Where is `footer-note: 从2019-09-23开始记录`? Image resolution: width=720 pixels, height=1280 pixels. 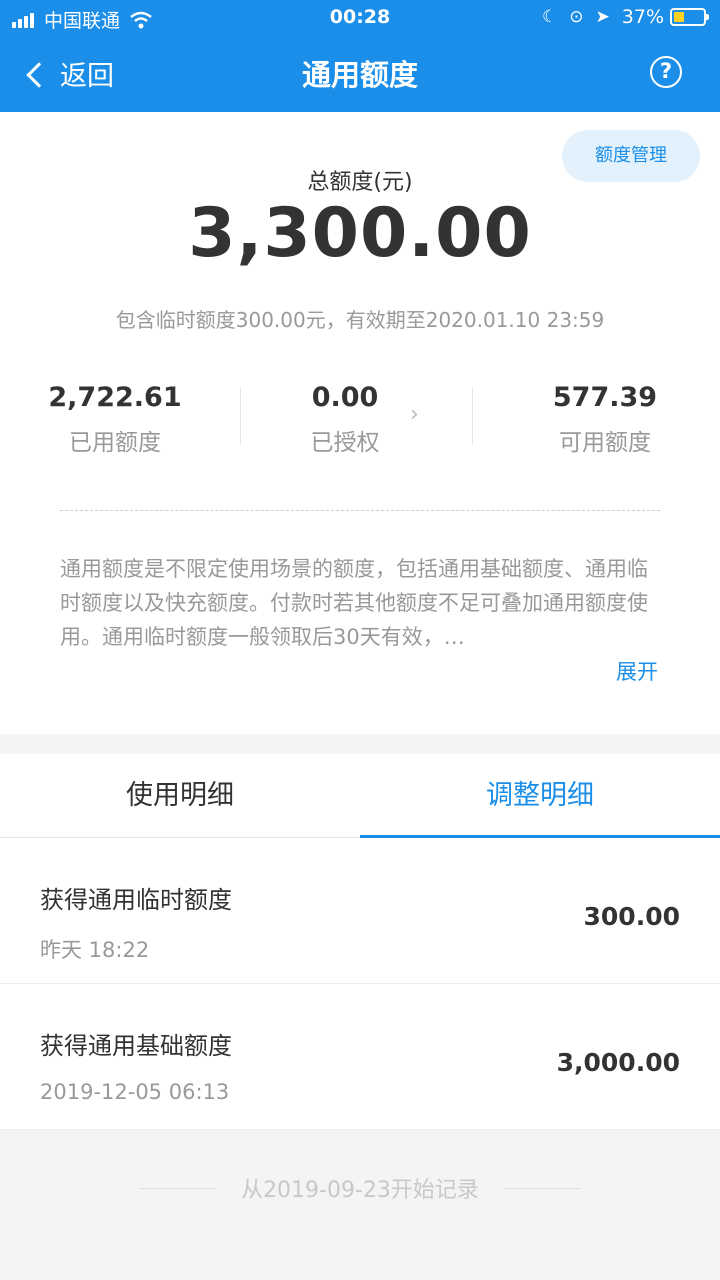
footer-note: 从2019-09-23开始记录 is located at coordinates (360, 1188).